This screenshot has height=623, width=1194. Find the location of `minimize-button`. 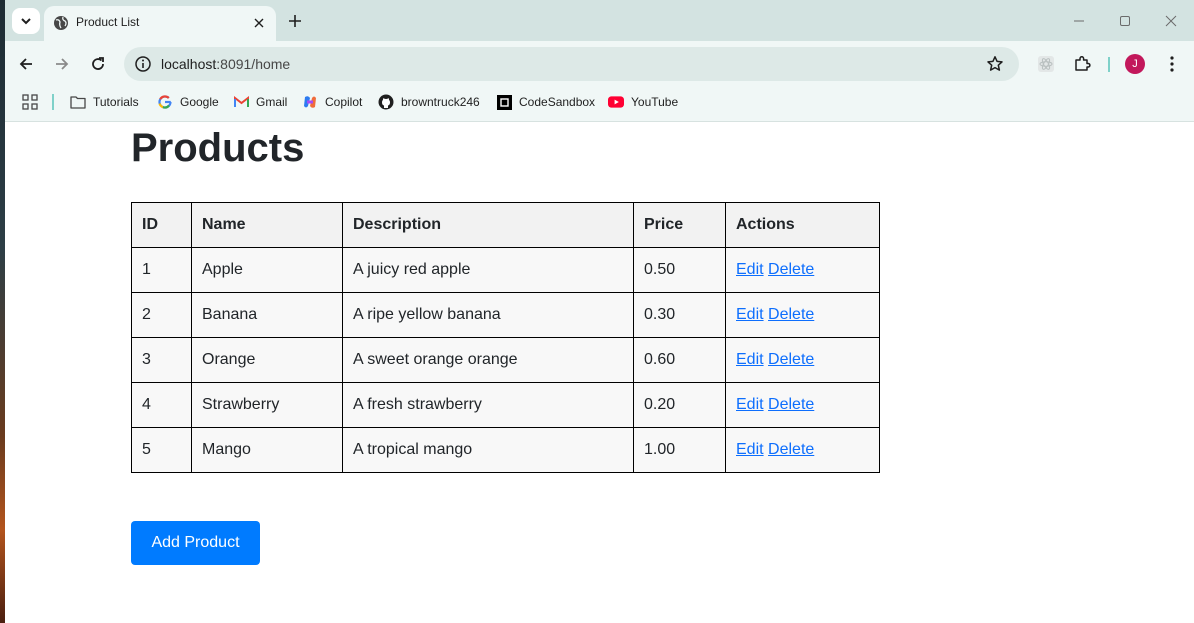

minimize-button is located at coordinates (1079, 21).